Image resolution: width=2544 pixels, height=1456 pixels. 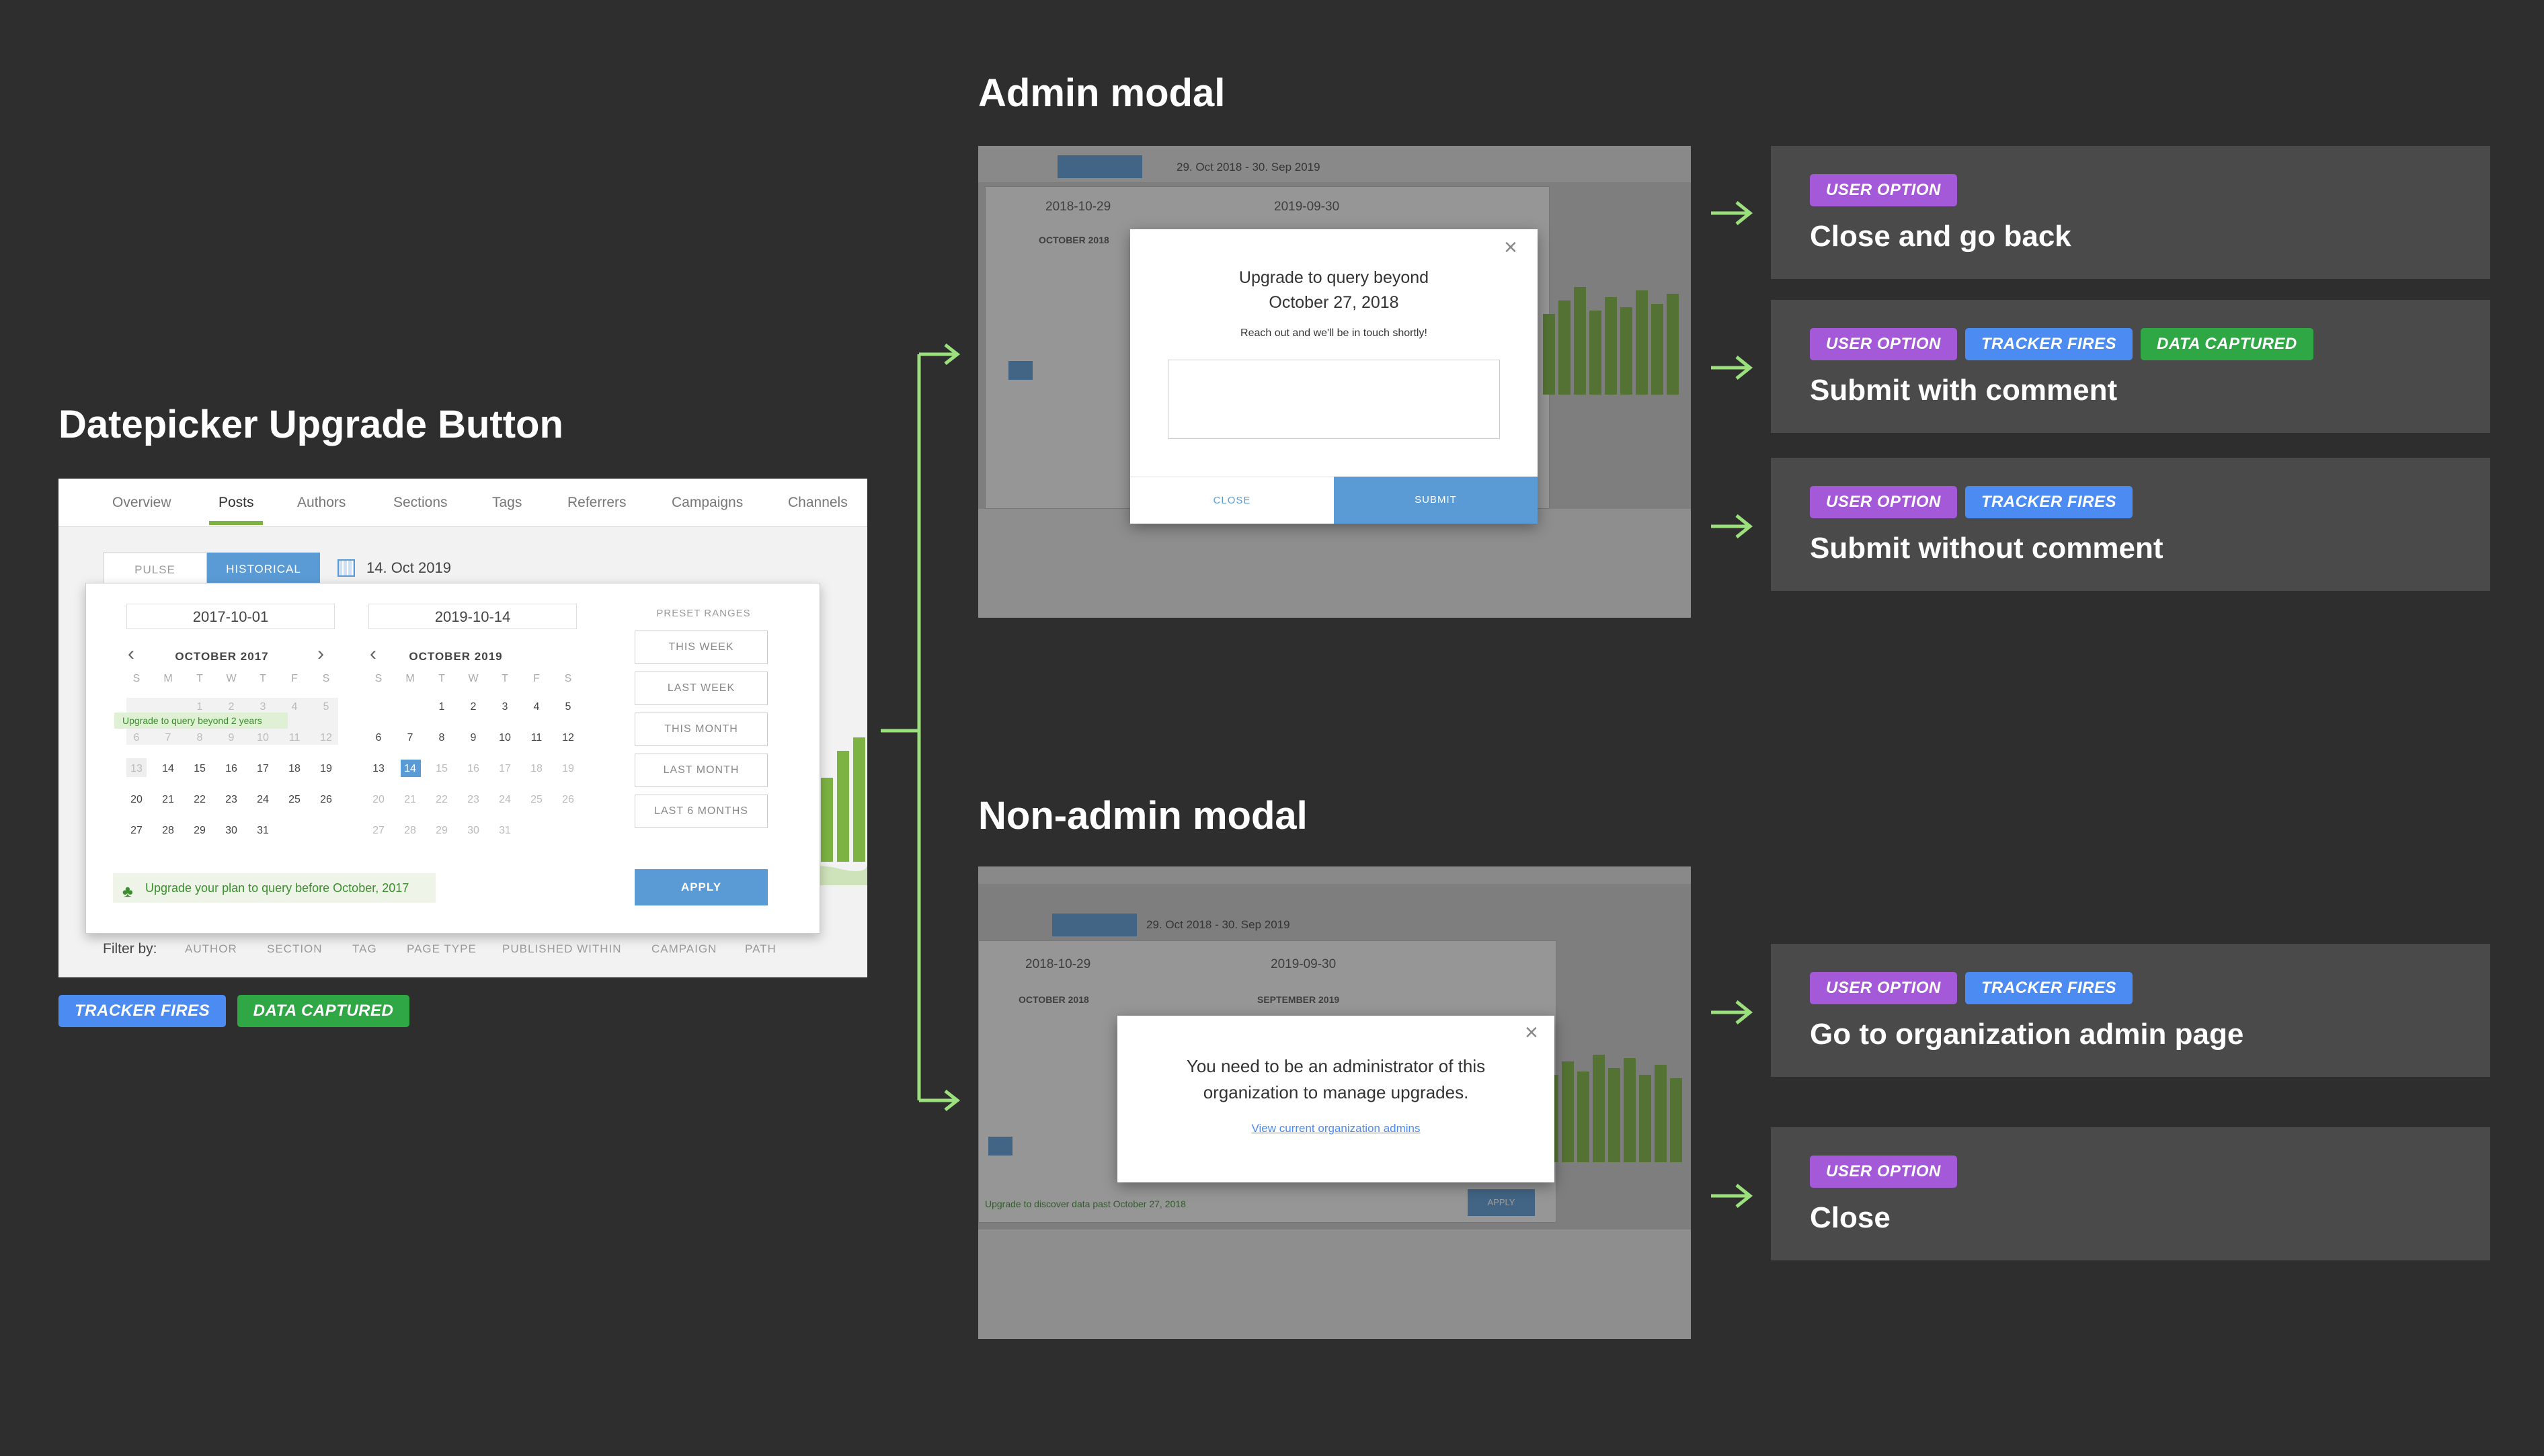 What do you see at coordinates (701, 648) in the screenshot?
I see `preset-this-week: THIS WEEK` at bounding box center [701, 648].